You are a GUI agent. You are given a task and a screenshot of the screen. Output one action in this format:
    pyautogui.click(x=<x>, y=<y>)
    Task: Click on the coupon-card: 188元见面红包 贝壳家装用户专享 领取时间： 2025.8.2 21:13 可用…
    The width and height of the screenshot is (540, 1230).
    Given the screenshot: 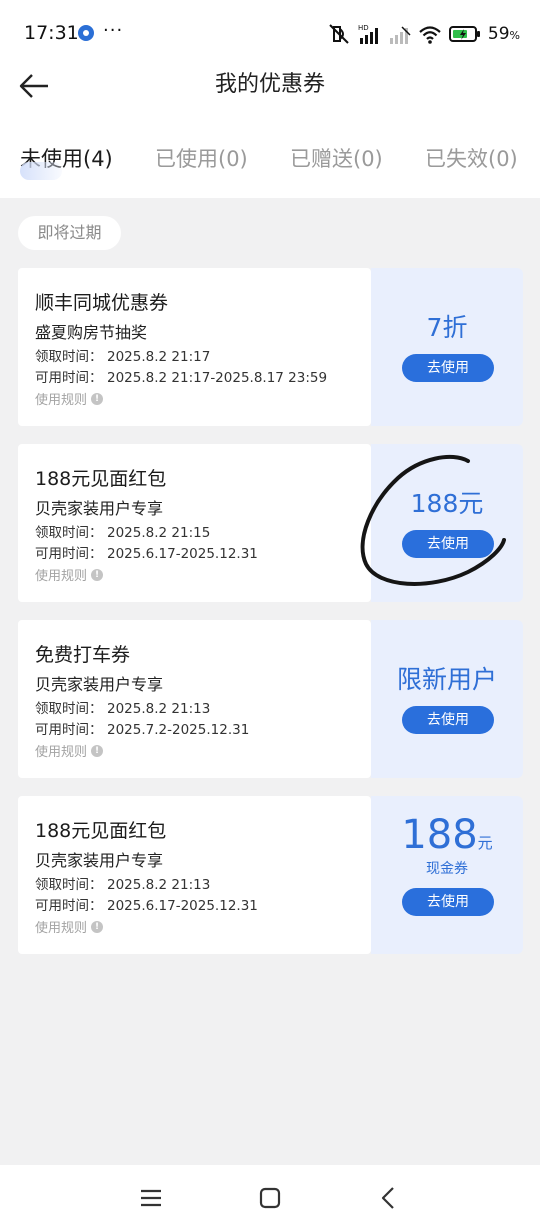 What is the action you would take?
    pyautogui.click(x=270, y=875)
    